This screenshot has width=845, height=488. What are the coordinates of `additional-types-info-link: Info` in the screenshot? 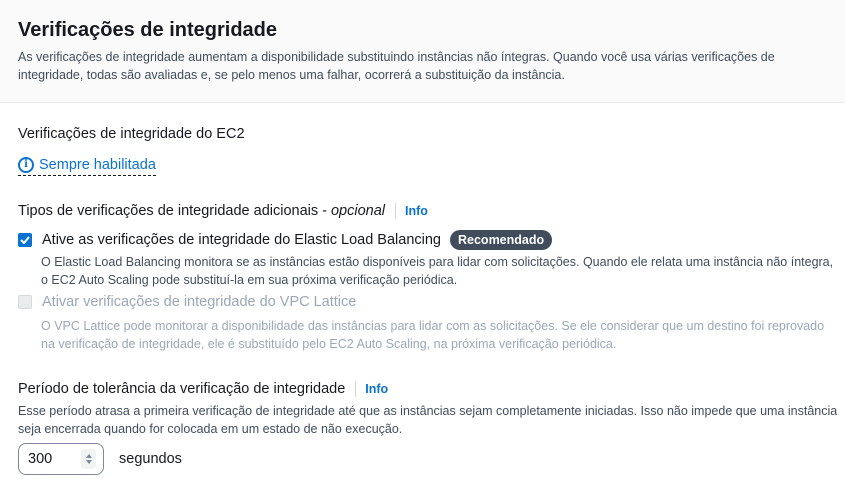 It's located at (411, 211).